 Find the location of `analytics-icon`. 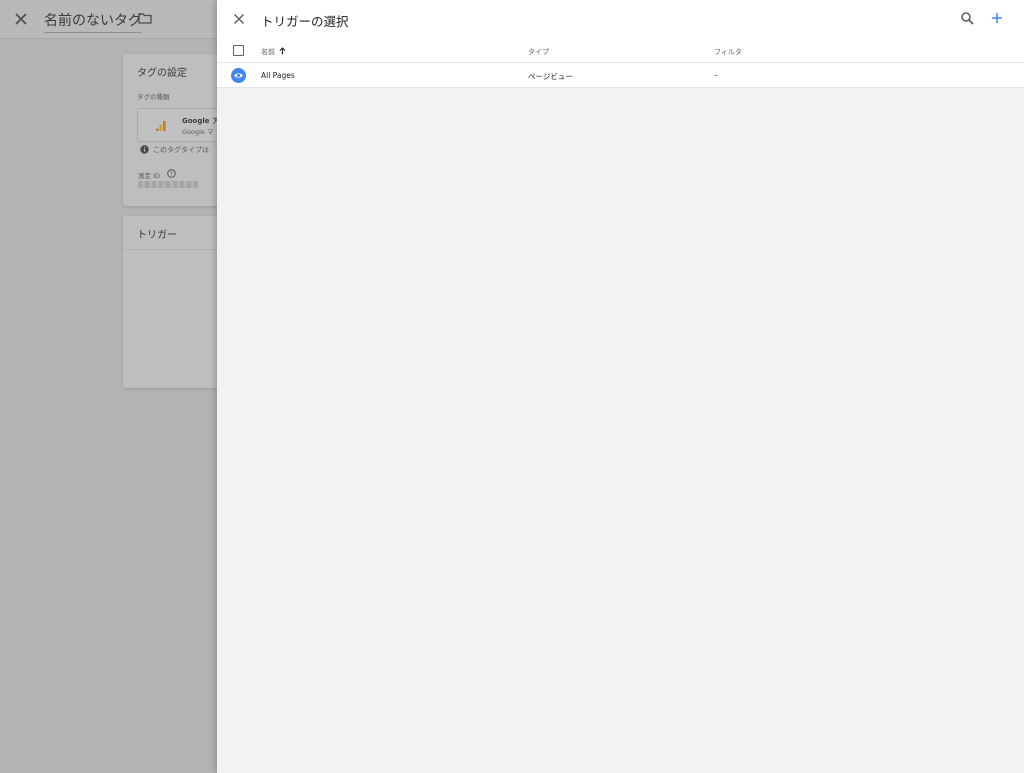

analytics-icon is located at coordinates (160, 126).